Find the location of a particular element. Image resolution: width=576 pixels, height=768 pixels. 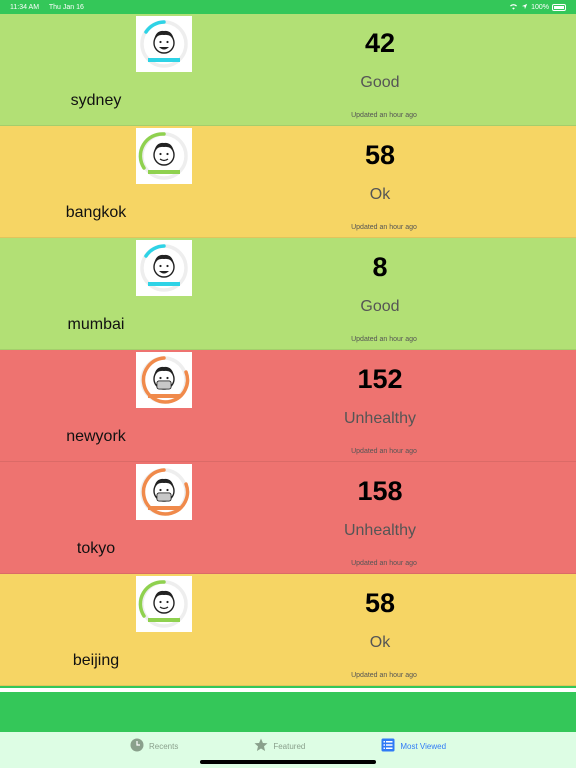

city-name: beijing is located at coordinates (96, 660).